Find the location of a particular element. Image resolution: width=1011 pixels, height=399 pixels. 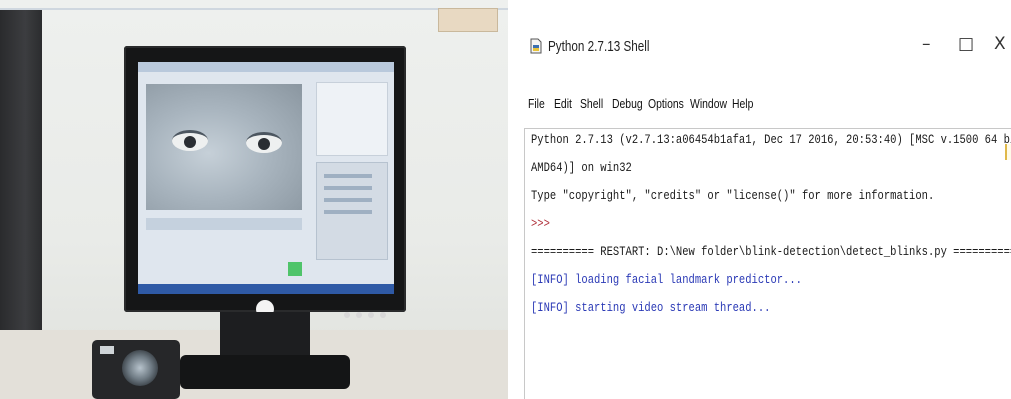

side-panel is located at coordinates (352, 119).